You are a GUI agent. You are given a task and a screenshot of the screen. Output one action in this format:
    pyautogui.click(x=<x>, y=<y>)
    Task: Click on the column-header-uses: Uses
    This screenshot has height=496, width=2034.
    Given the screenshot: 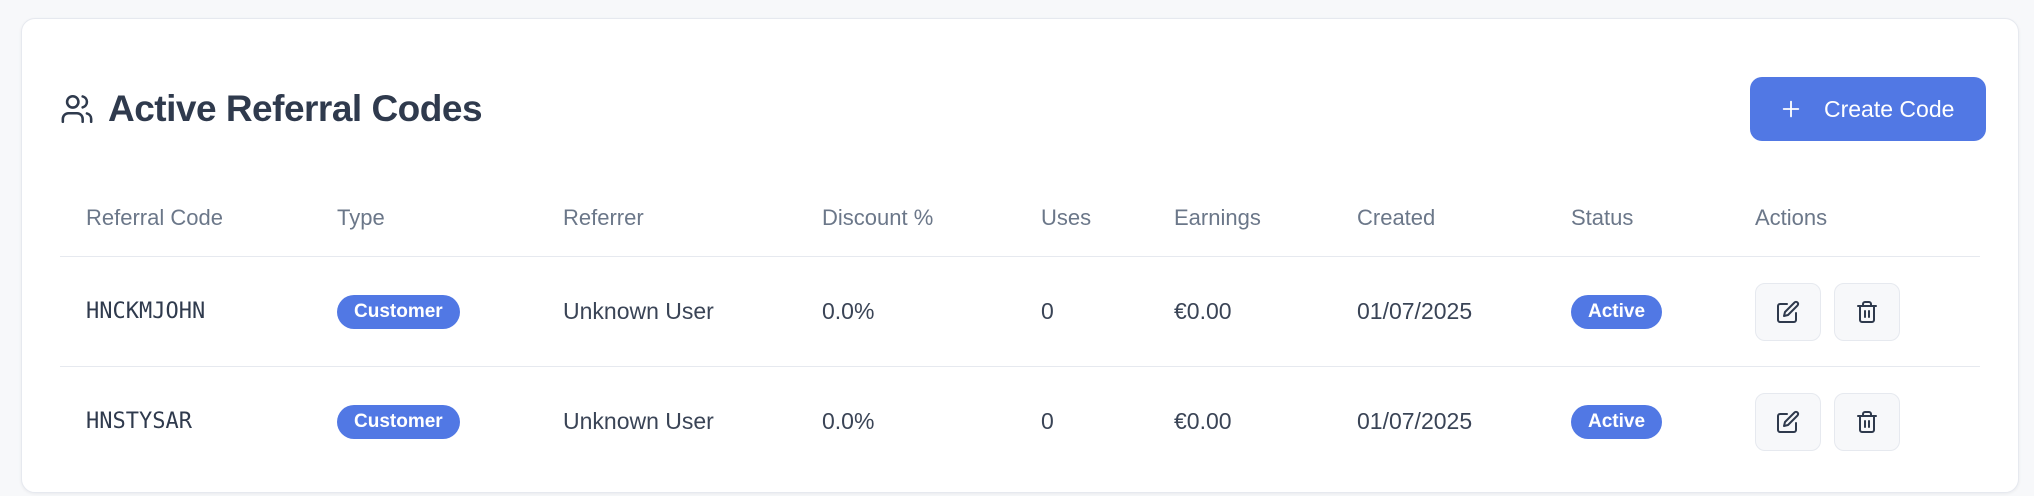 What is the action you would take?
    pyautogui.click(x=1081, y=218)
    